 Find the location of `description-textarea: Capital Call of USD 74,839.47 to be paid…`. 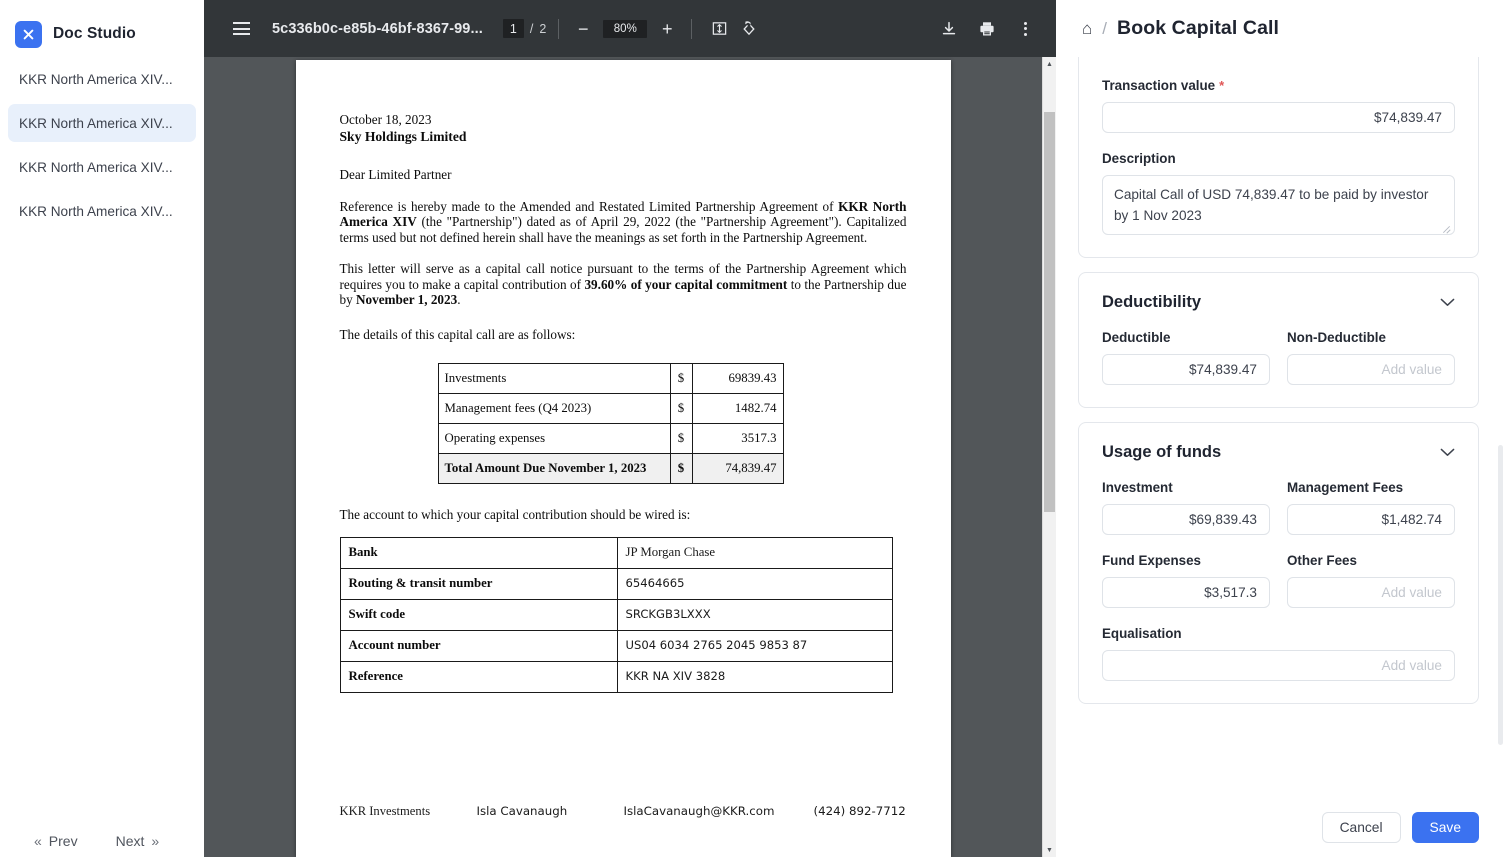

description-textarea: Capital Call of USD 74,839.47 to be paid… is located at coordinates (1278, 205).